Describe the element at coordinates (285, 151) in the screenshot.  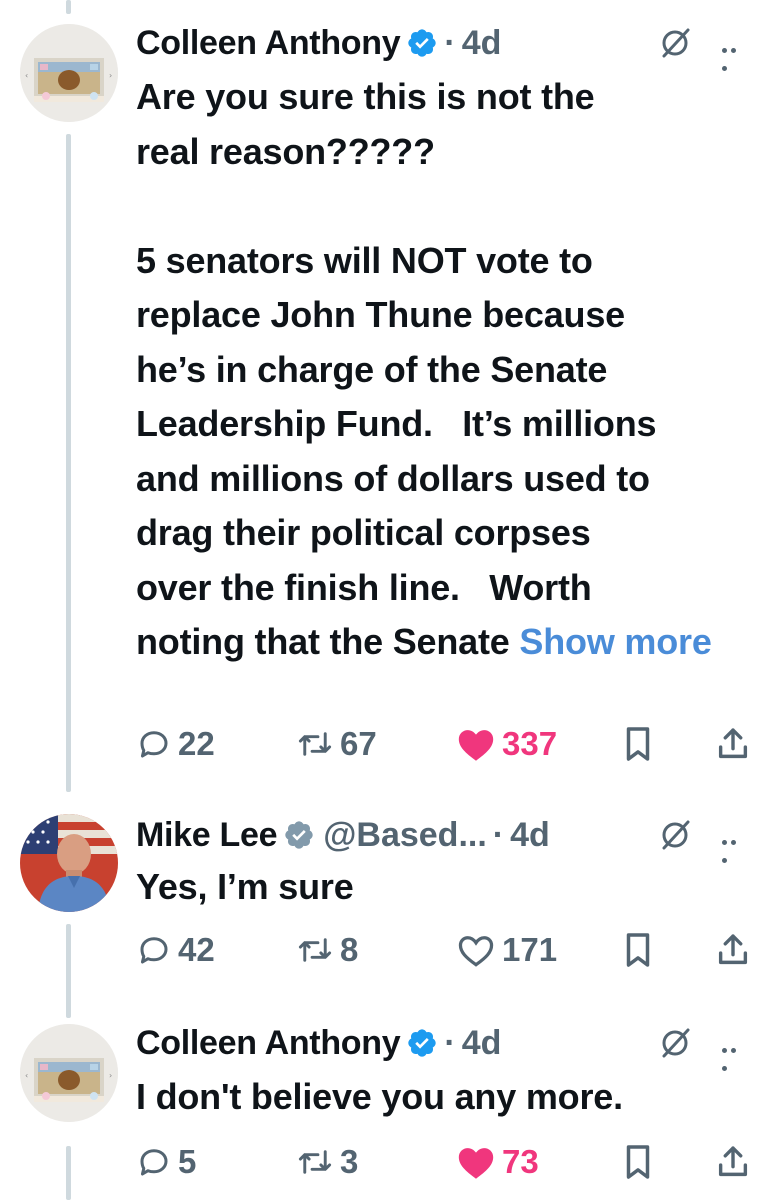
I see `tweet-text-line: real reason?????` at that location.